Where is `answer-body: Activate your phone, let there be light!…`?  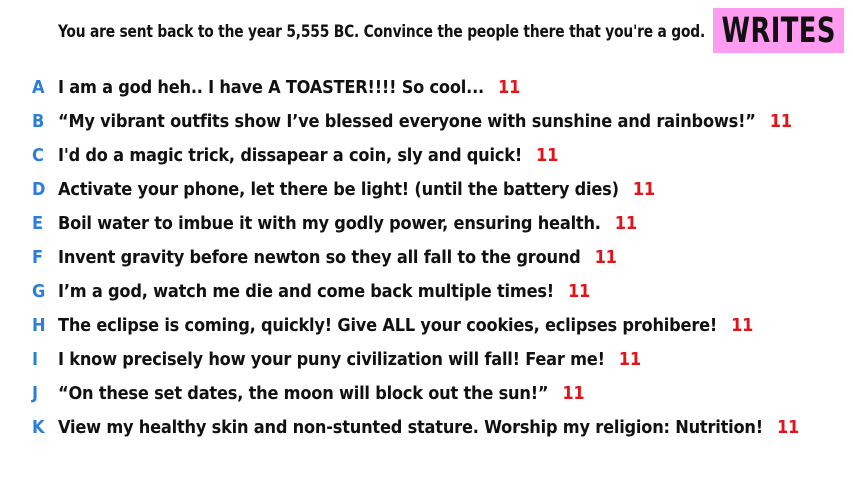 answer-body: Activate your phone, let there be light!… is located at coordinates (338, 189).